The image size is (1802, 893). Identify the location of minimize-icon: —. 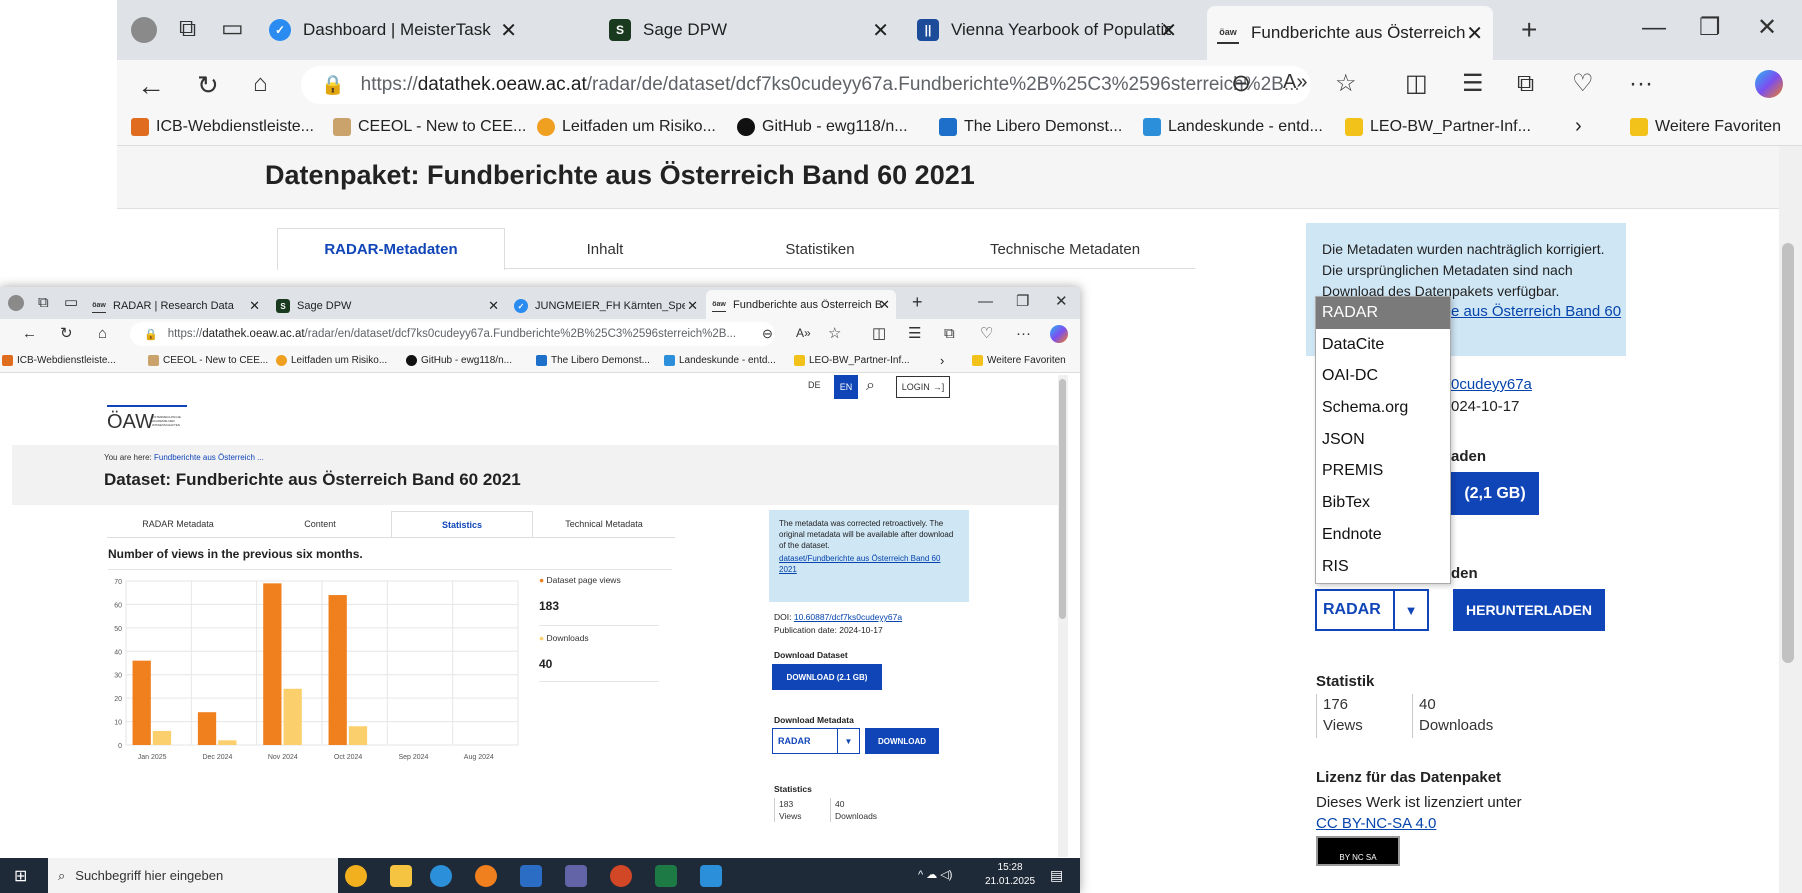
(985, 301).